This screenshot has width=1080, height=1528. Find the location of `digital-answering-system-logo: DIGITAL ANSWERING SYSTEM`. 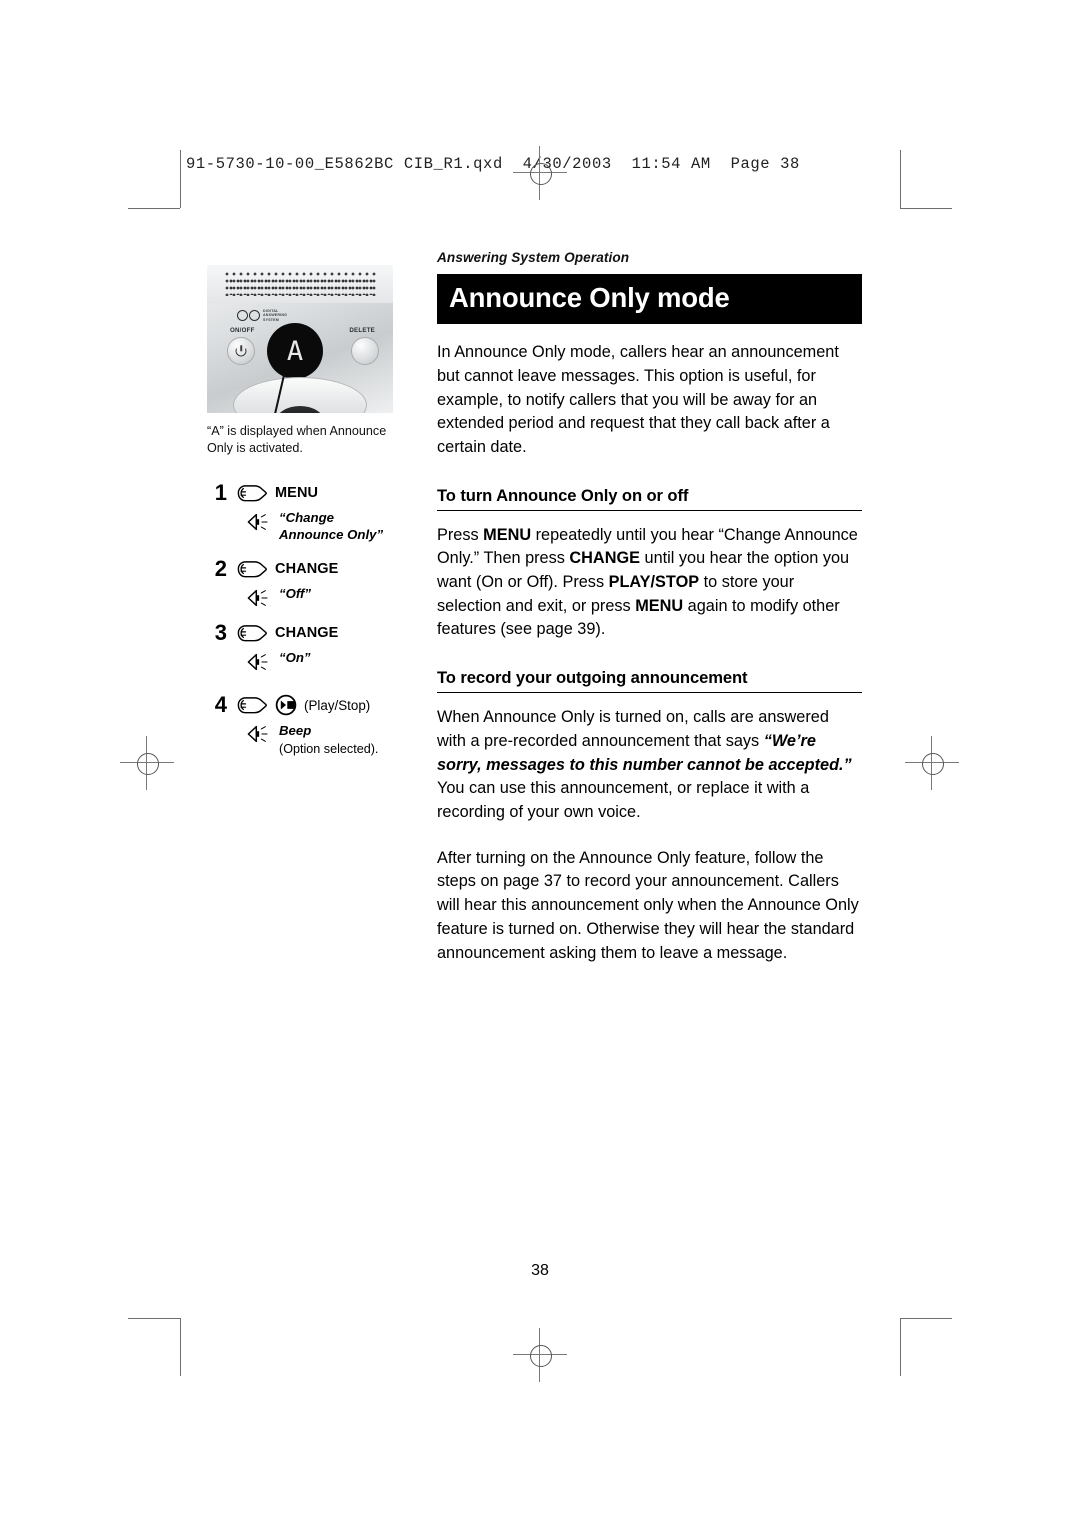

digital-answering-system-logo: DIGITAL ANSWERING SYSTEM is located at coordinates (262, 315).